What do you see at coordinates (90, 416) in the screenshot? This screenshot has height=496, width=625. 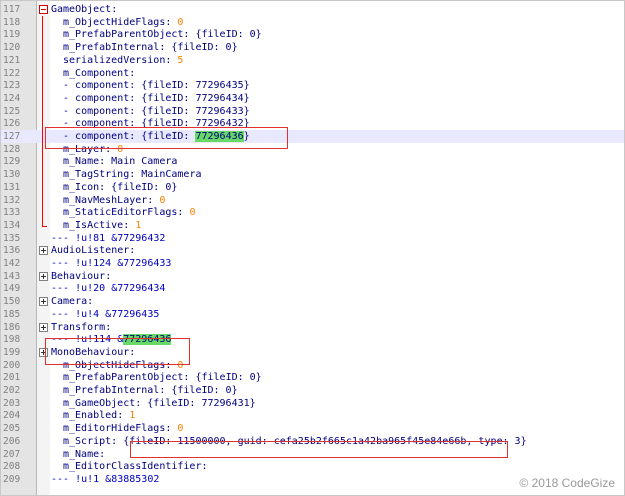 I see `code-token: m_Enabled` at bounding box center [90, 416].